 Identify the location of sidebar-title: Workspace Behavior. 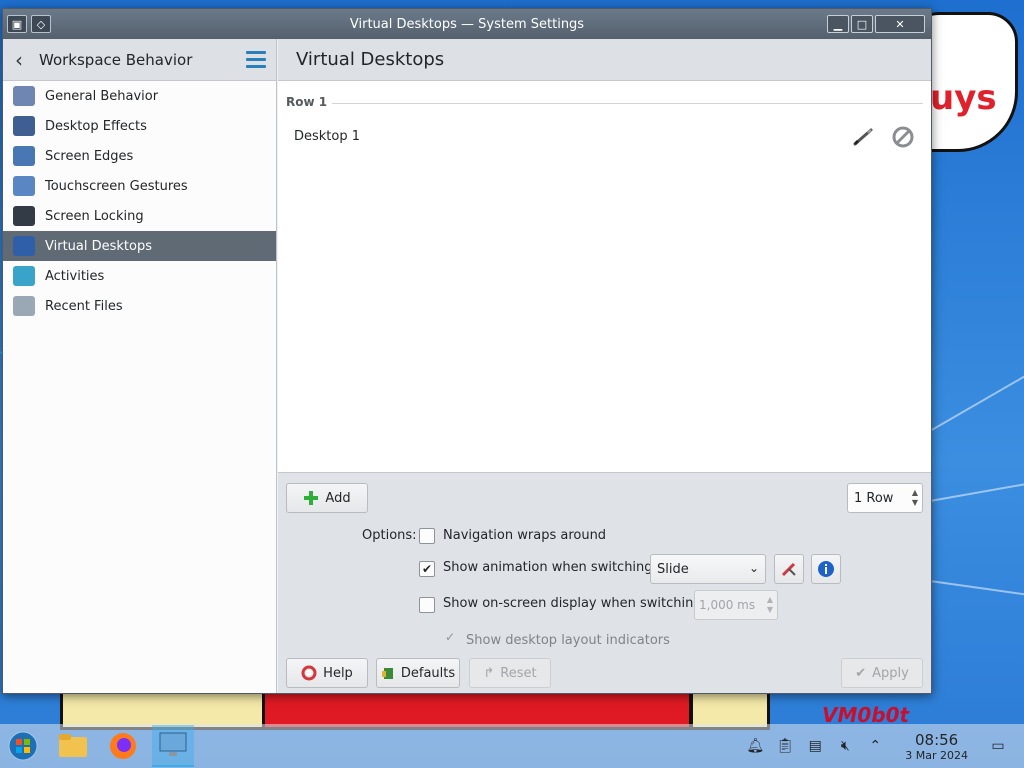
(116, 59).